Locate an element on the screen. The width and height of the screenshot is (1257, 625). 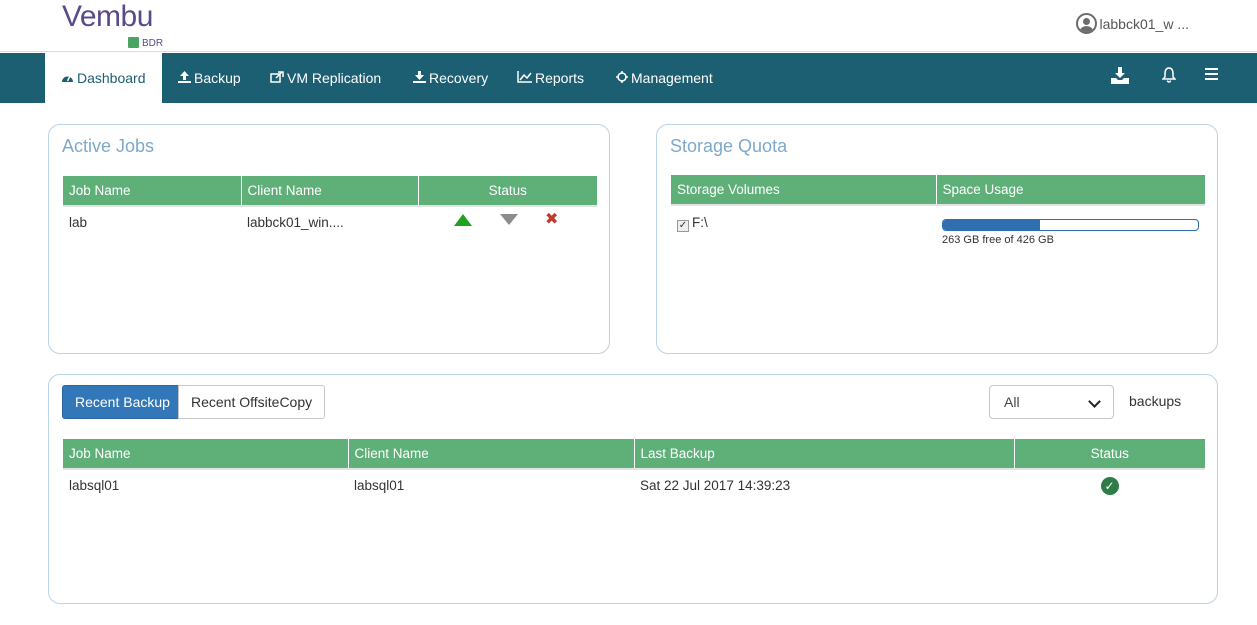
crosshair-icon is located at coordinates (622, 79).